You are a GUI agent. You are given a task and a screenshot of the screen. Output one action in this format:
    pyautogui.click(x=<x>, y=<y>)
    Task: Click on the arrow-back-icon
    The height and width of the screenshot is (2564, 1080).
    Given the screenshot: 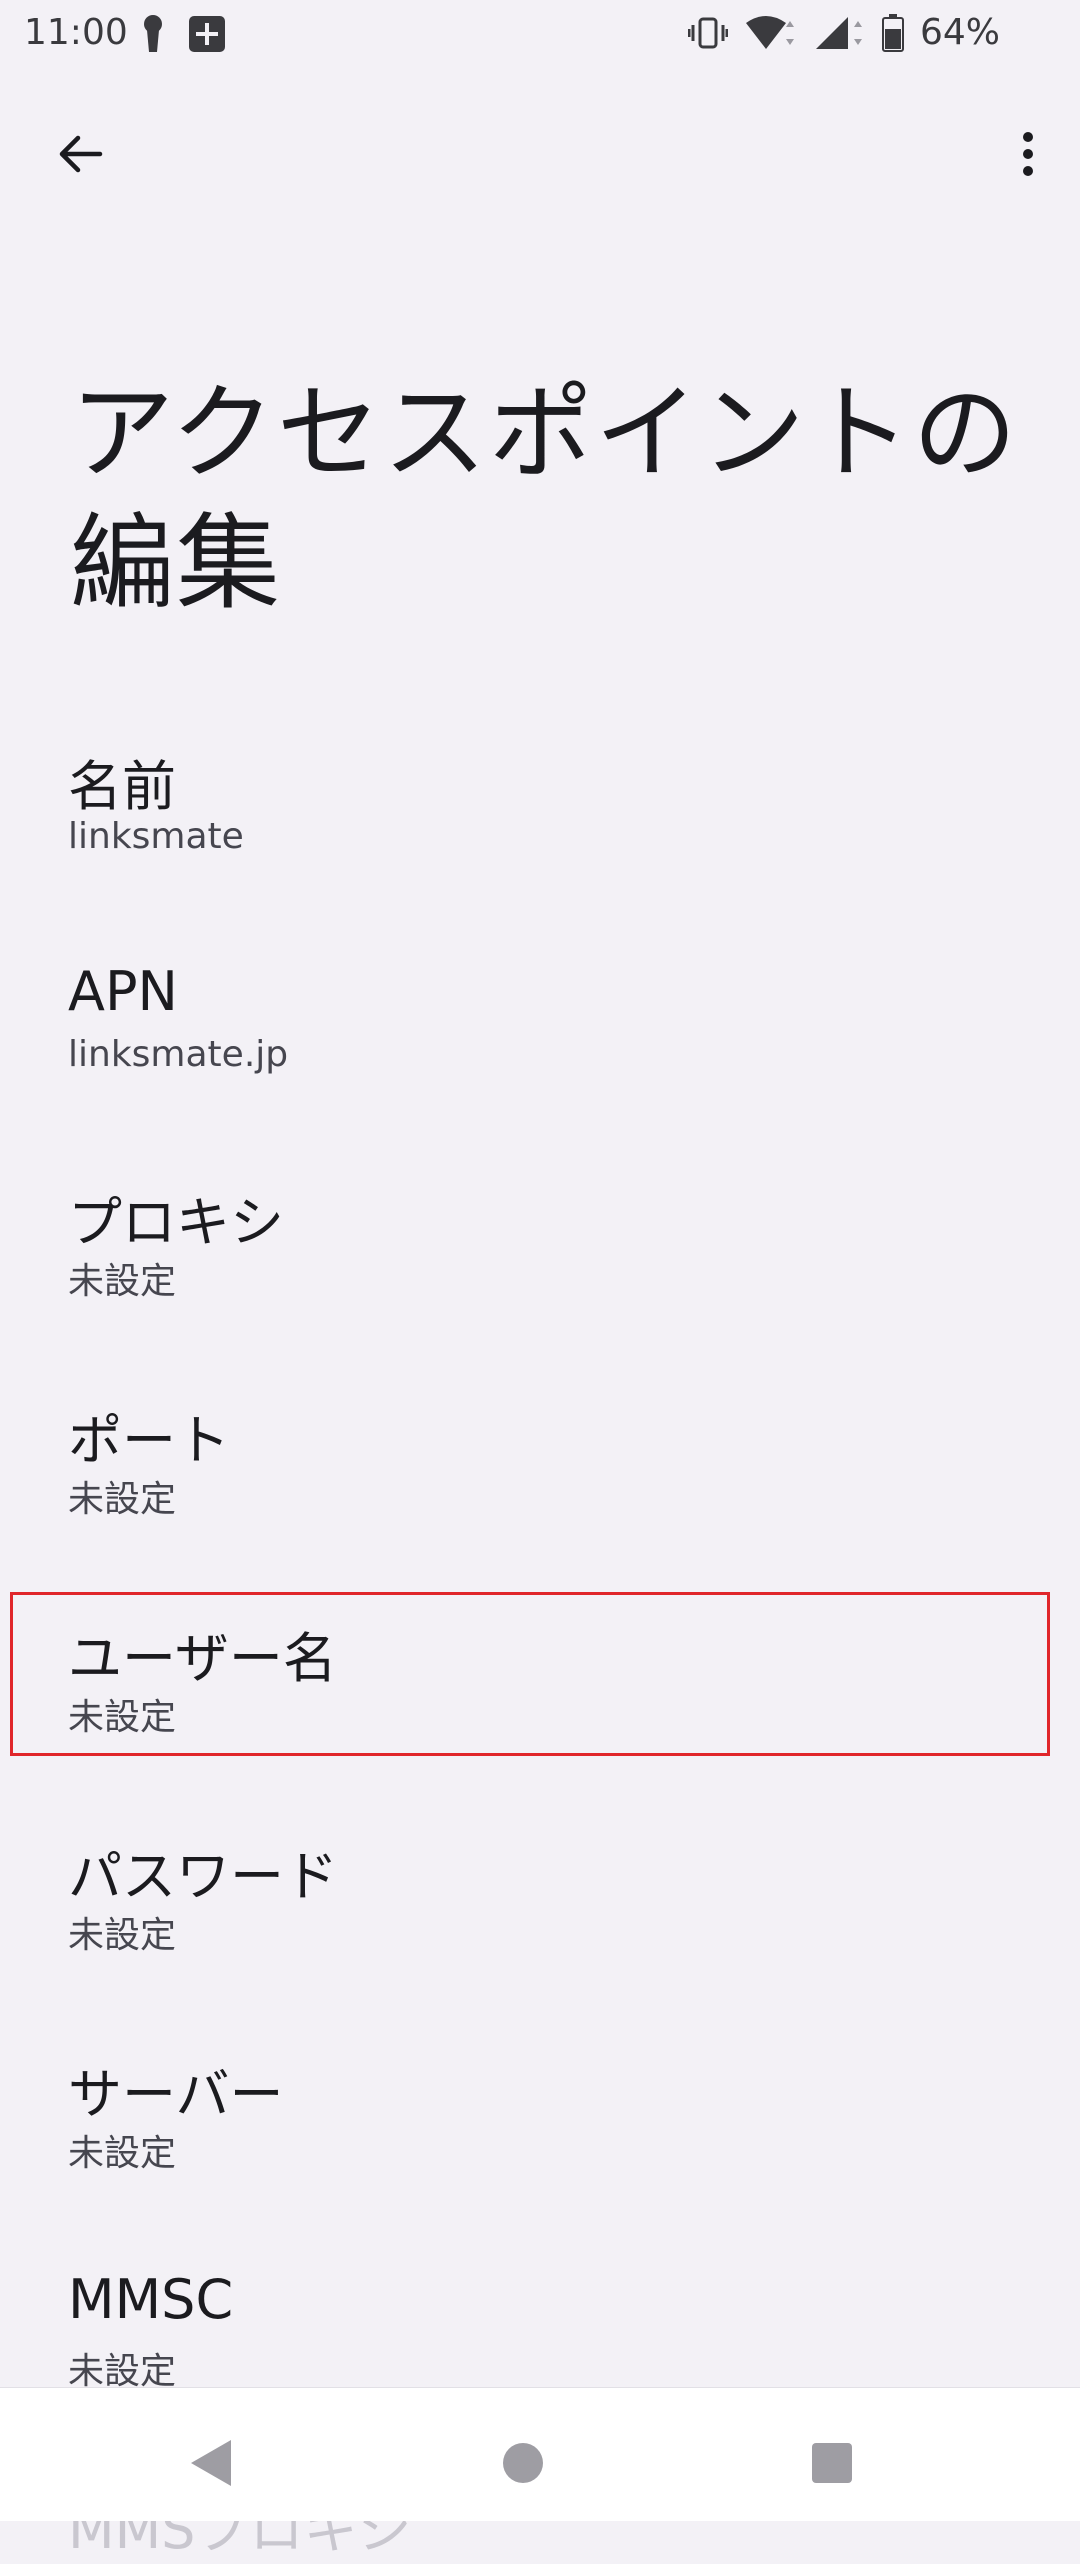 What is the action you would take?
    pyautogui.click(x=80, y=154)
    